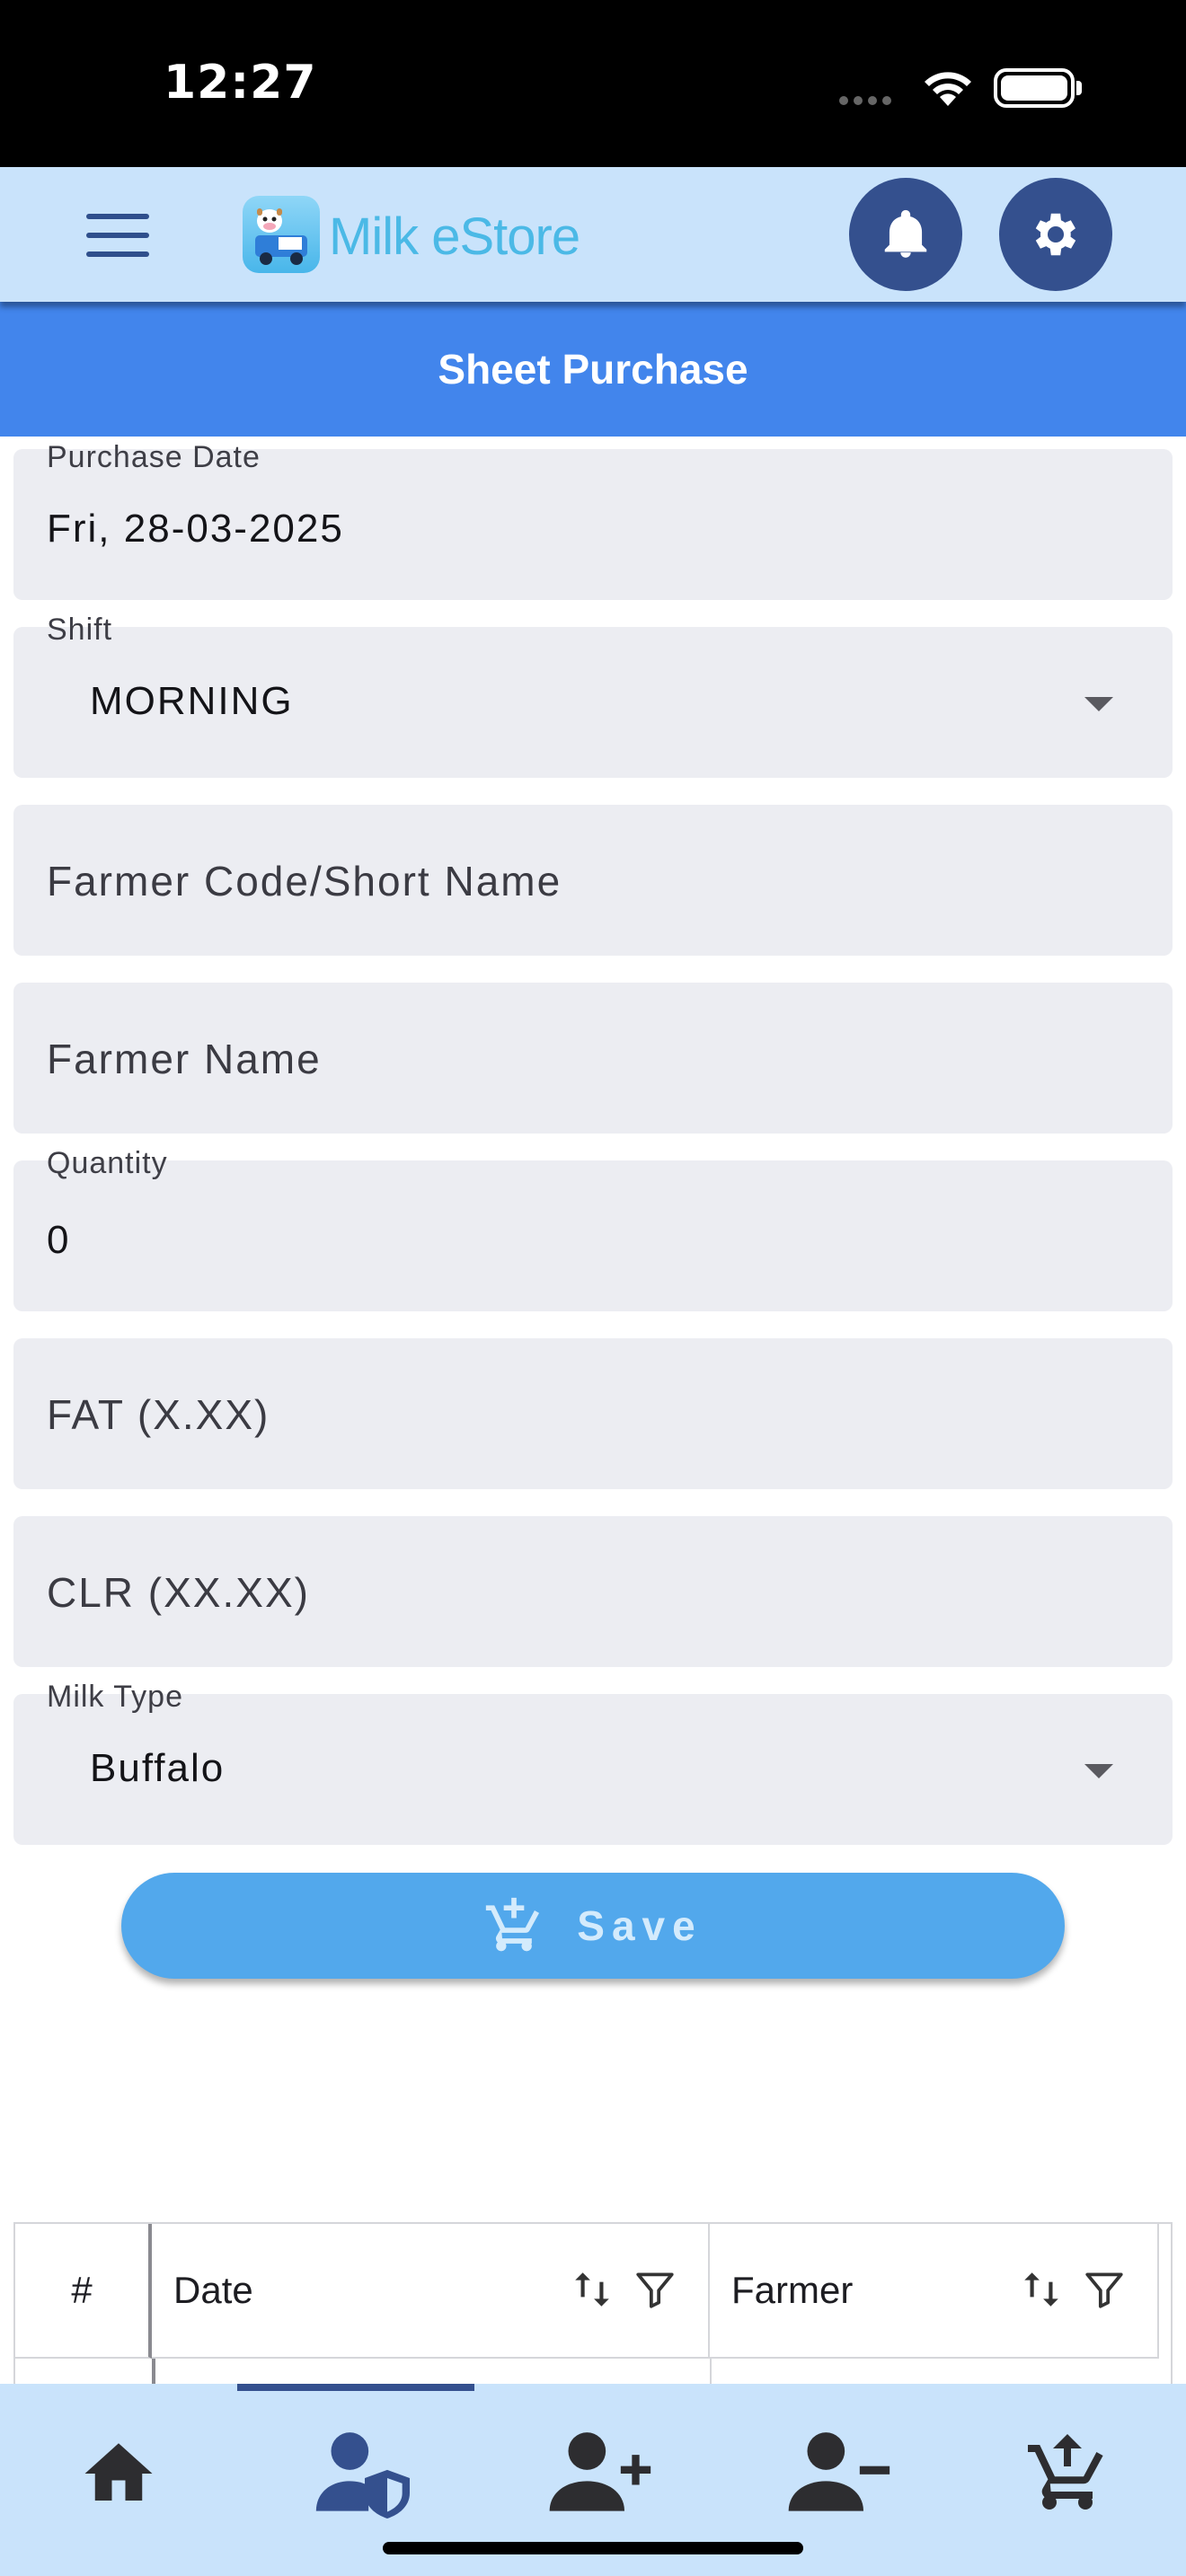 This screenshot has height=2576, width=1186. What do you see at coordinates (117, 235) in the screenshot?
I see `hamburger-menu-icon` at bounding box center [117, 235].